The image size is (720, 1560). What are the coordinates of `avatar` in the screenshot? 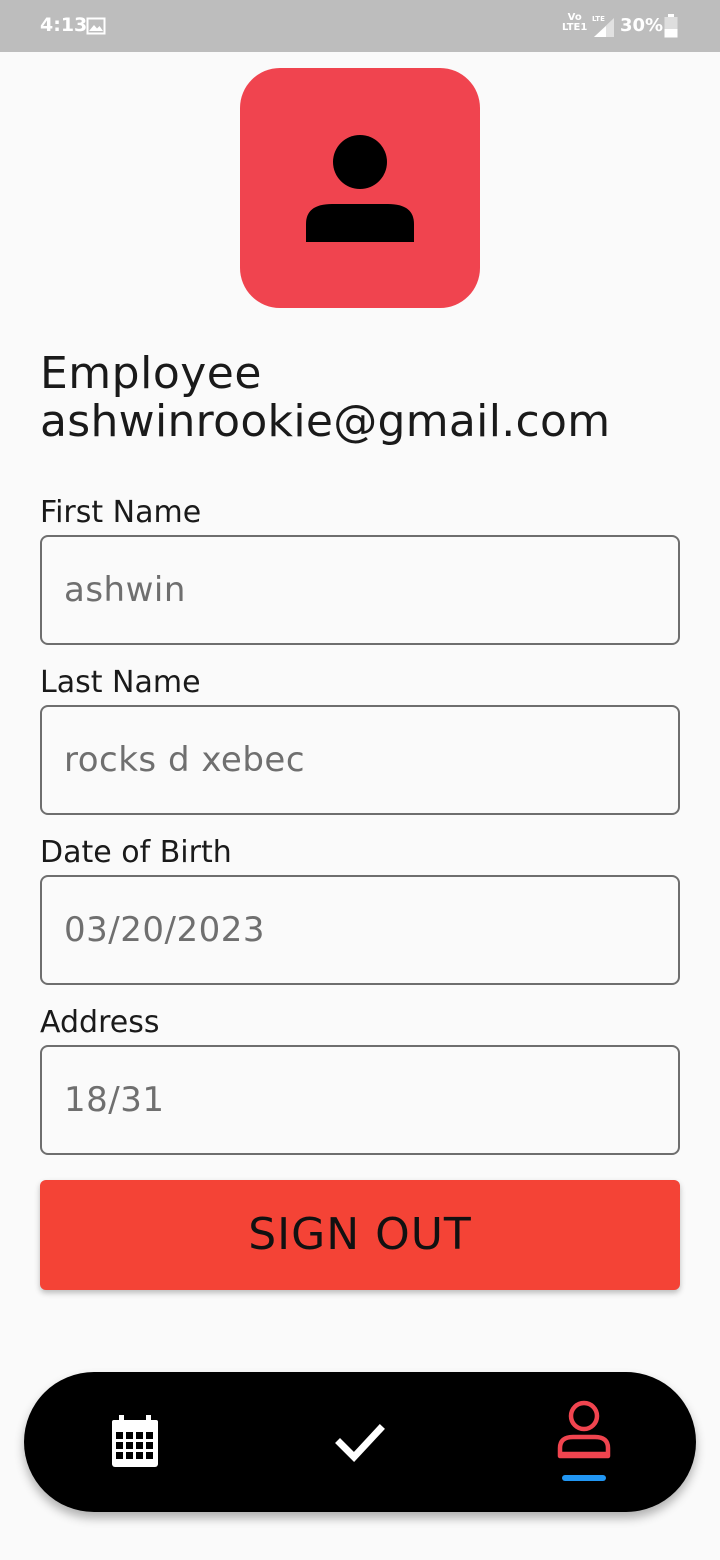 It's located at (360, 188).